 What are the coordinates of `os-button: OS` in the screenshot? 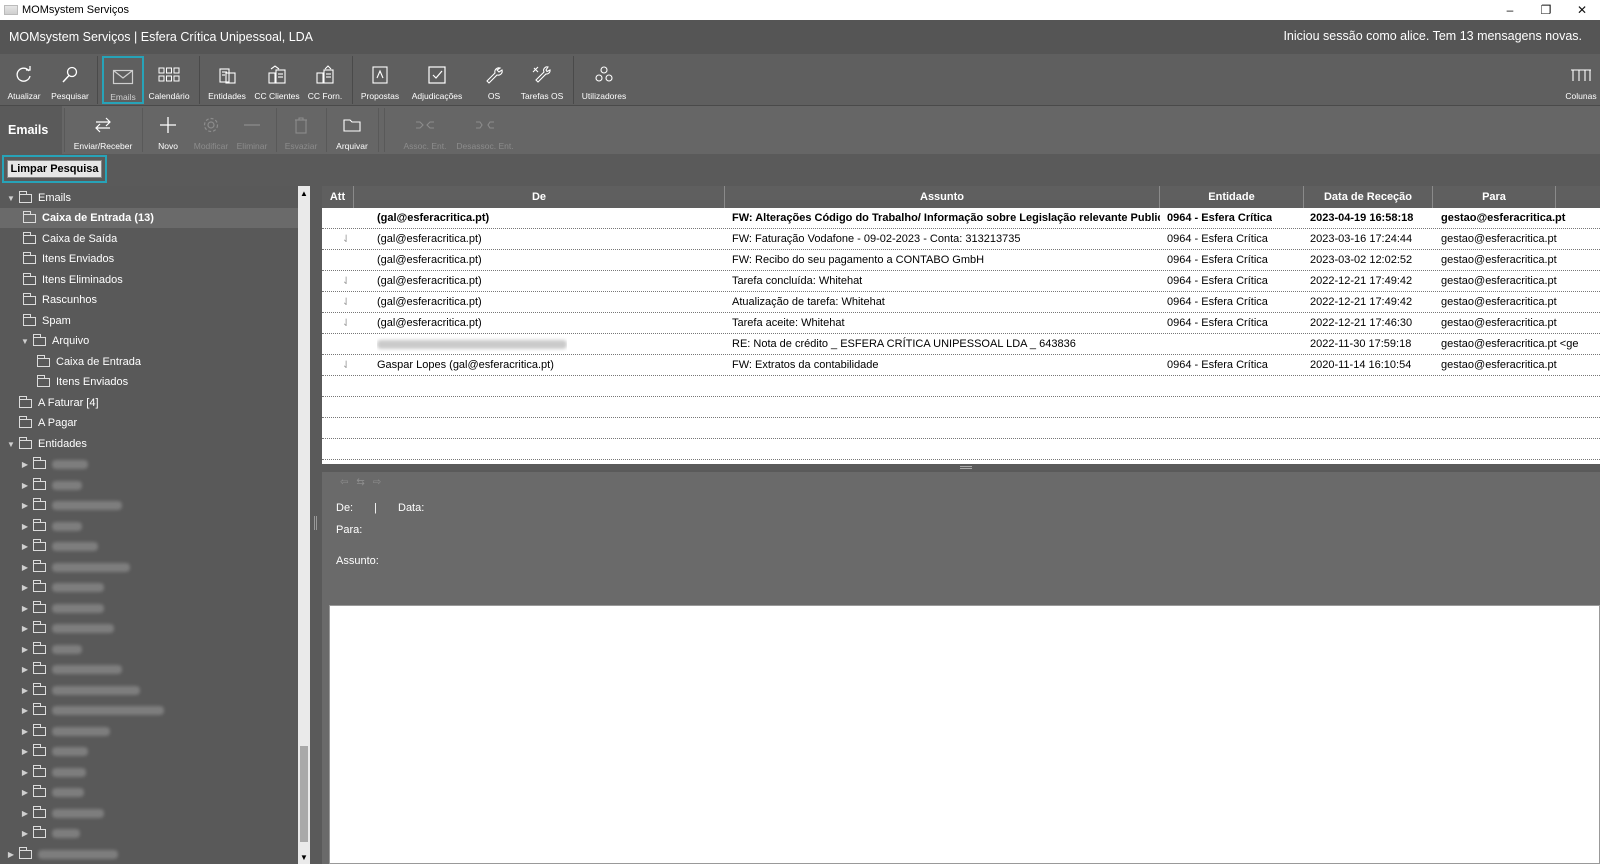 It's located at (494, 80).